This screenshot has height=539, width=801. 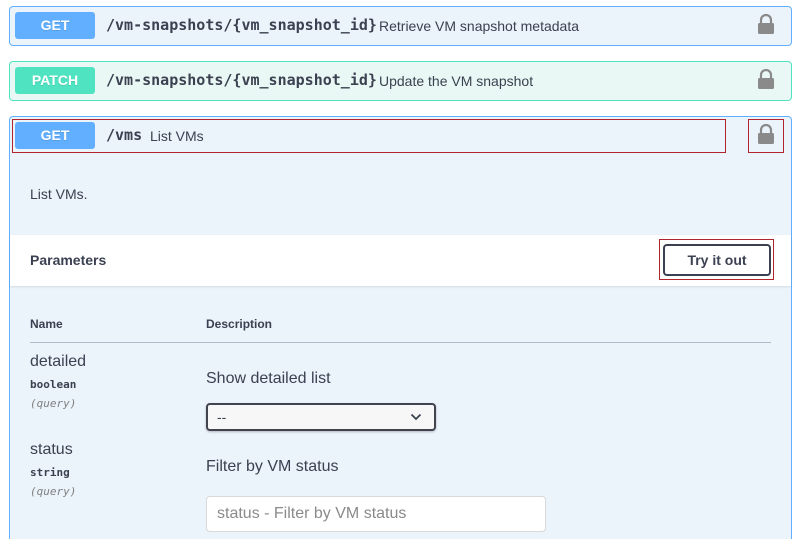 I want to click on operation-description: List VMs., so click(x=59, y=194).